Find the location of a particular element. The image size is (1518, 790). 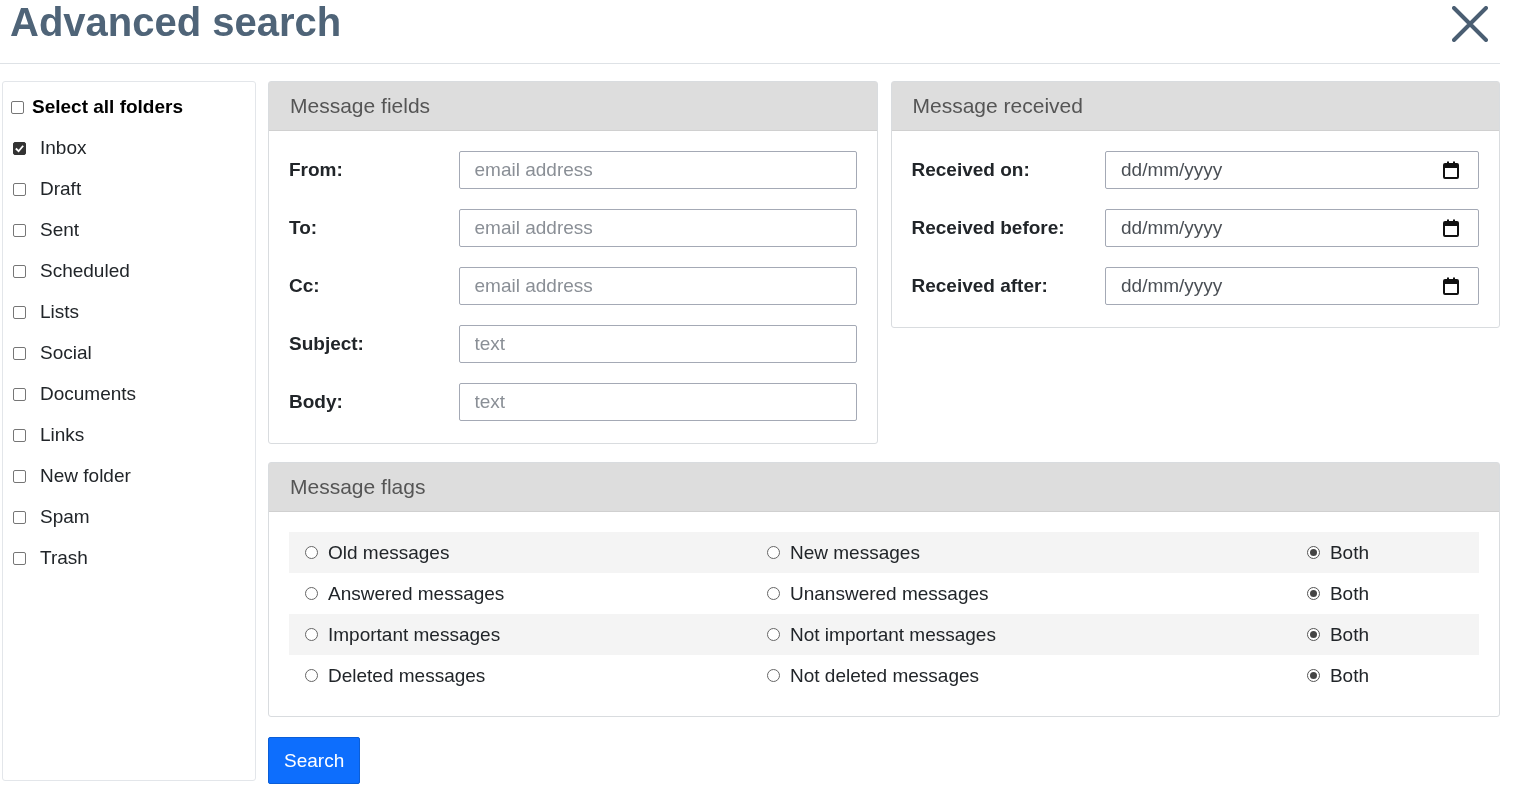

radio-label: Not important messages is located at coordinates (893, 634).